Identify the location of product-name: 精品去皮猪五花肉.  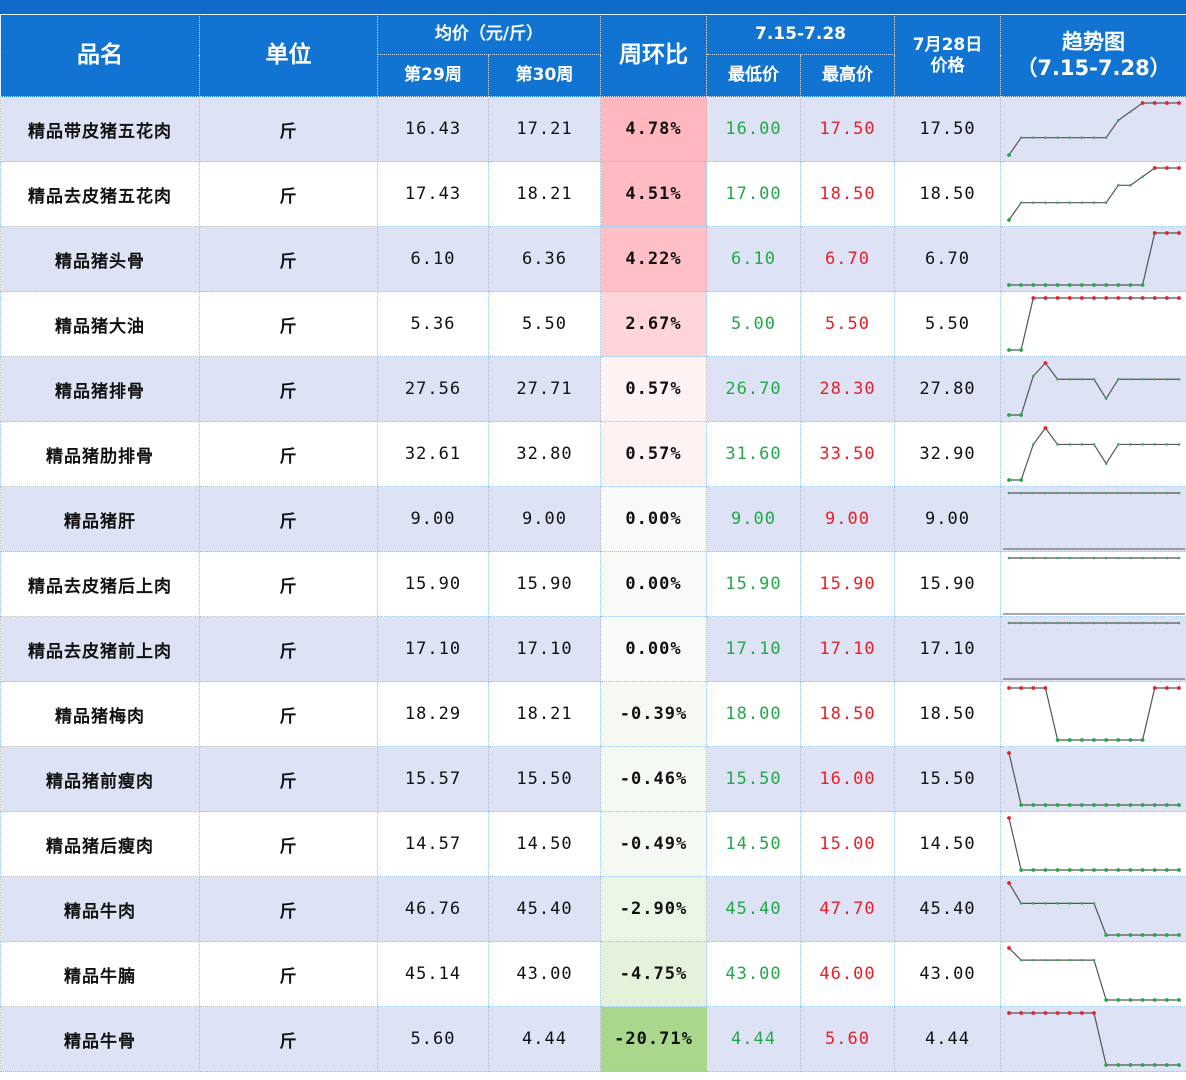
(100, 194).